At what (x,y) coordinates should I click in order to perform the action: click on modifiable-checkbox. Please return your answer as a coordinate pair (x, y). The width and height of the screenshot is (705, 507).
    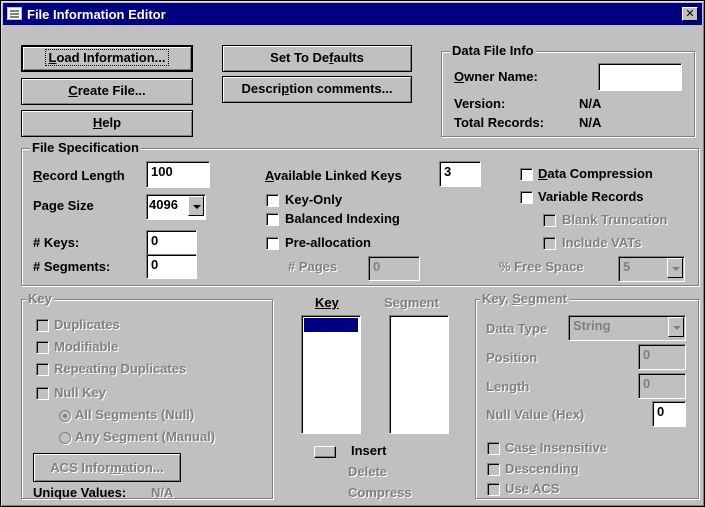
    Looking at the image, I should click on (42, 347).